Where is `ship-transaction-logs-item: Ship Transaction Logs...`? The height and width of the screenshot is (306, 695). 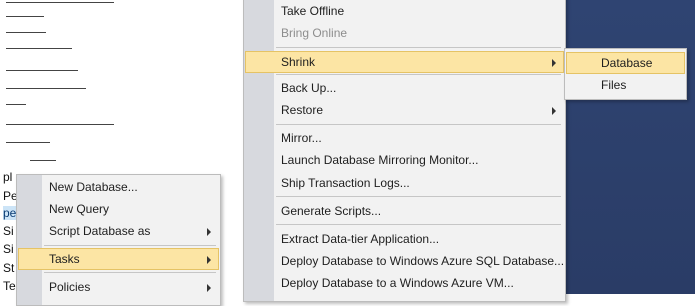
ship-transaction-logs-item: Ship Transaction Logs... is located at coordinates (404, 183).